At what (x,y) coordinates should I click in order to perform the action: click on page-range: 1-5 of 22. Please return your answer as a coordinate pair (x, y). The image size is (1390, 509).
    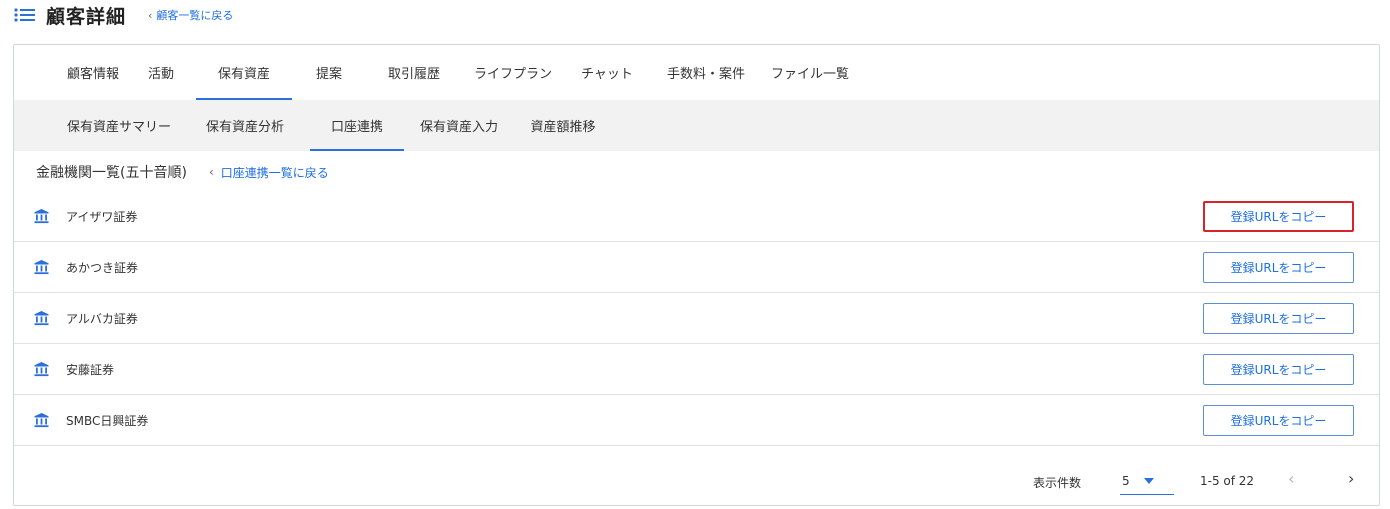
    Looking at the image, I should click on (1227, 481).